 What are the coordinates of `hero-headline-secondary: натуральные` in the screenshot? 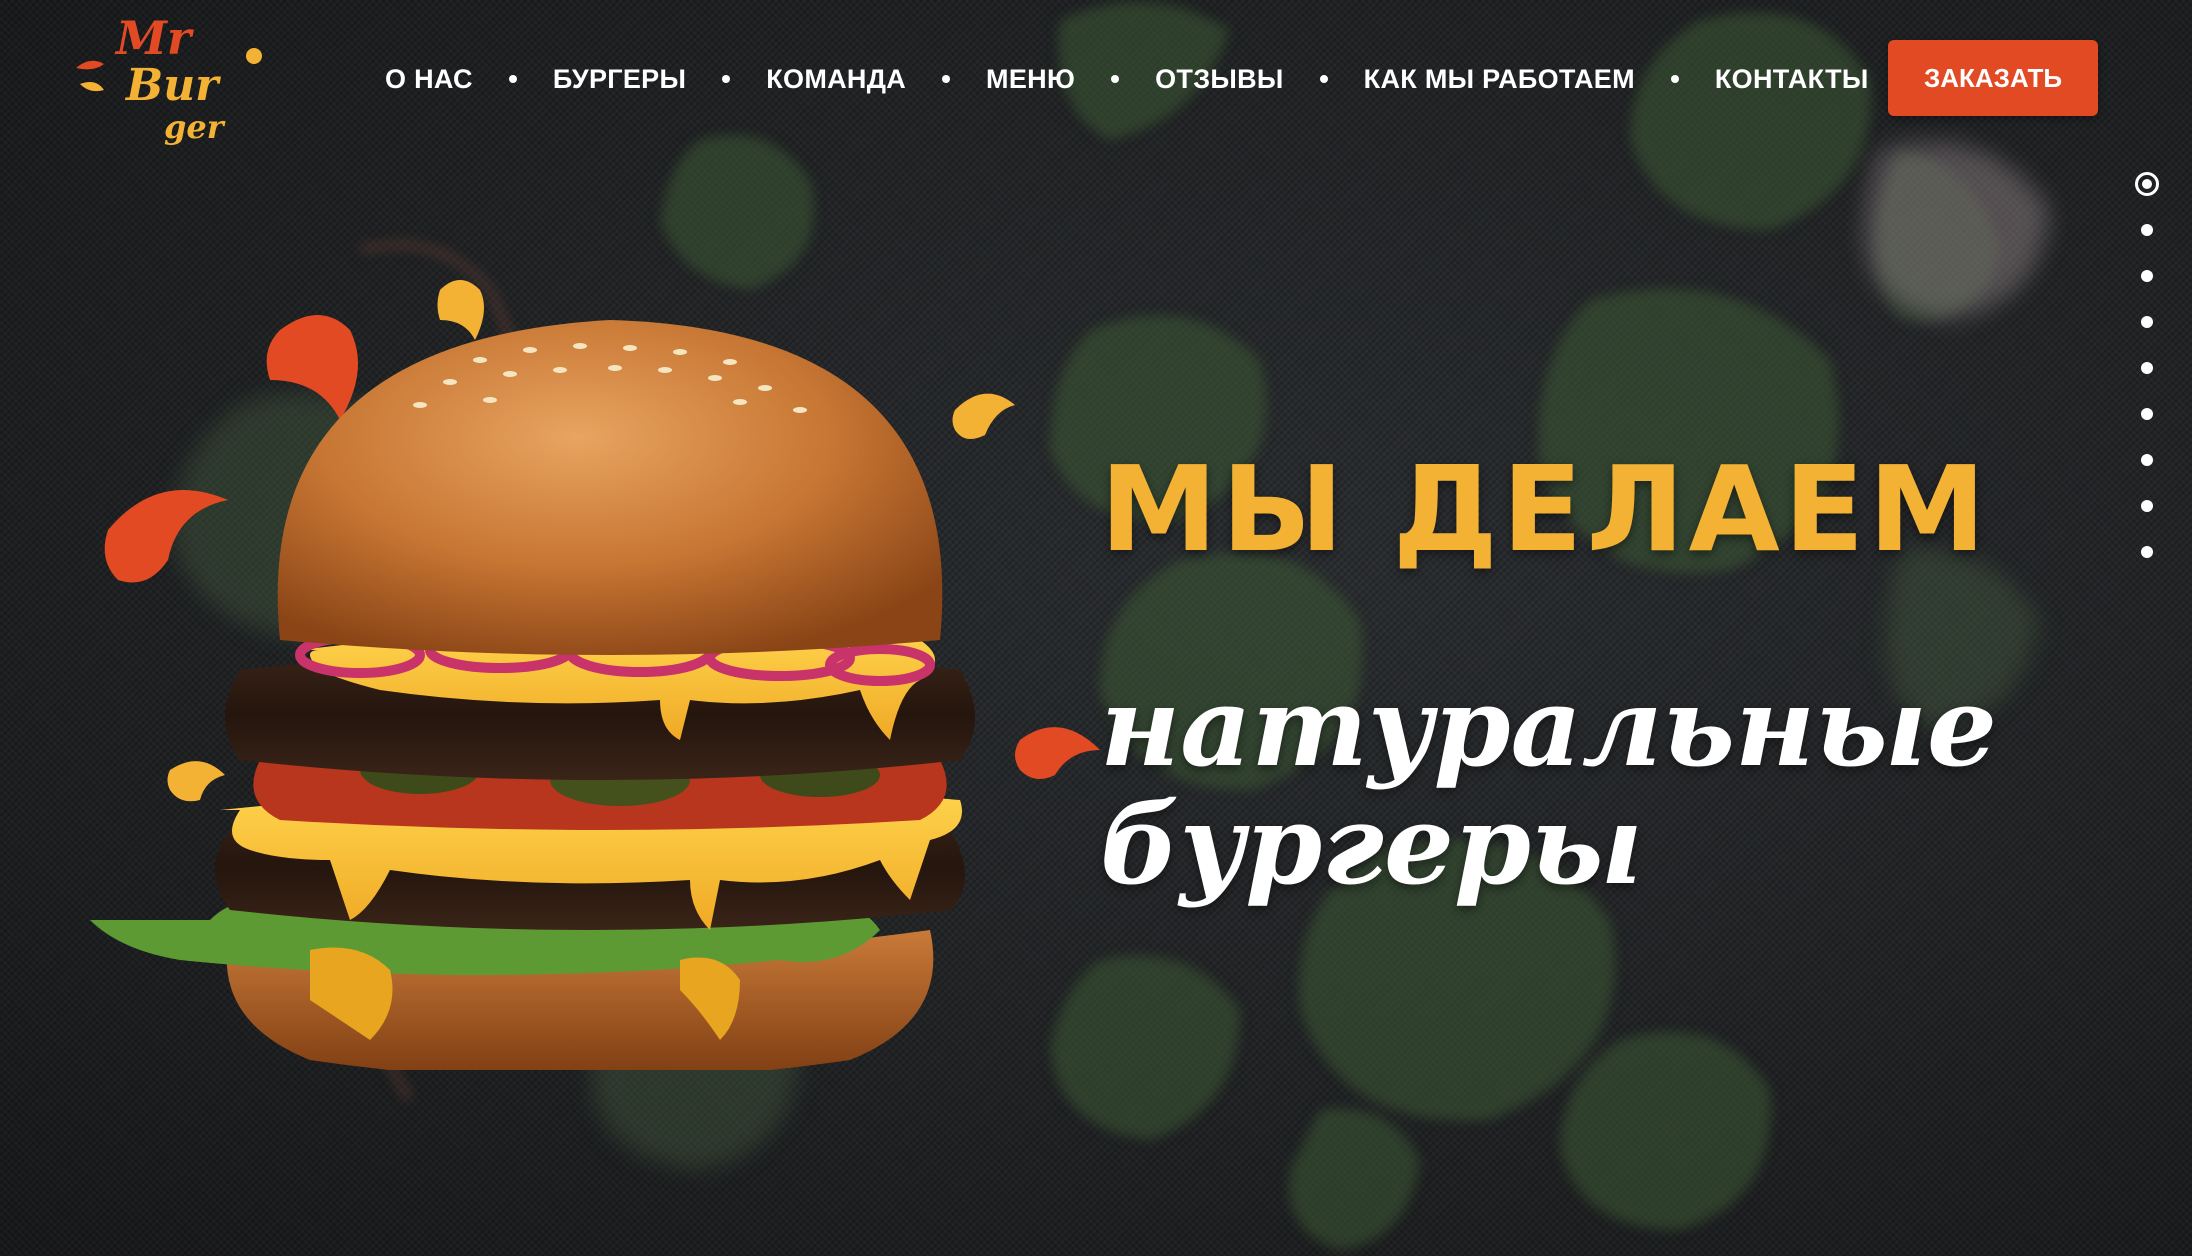 It's located at (1549, 726).